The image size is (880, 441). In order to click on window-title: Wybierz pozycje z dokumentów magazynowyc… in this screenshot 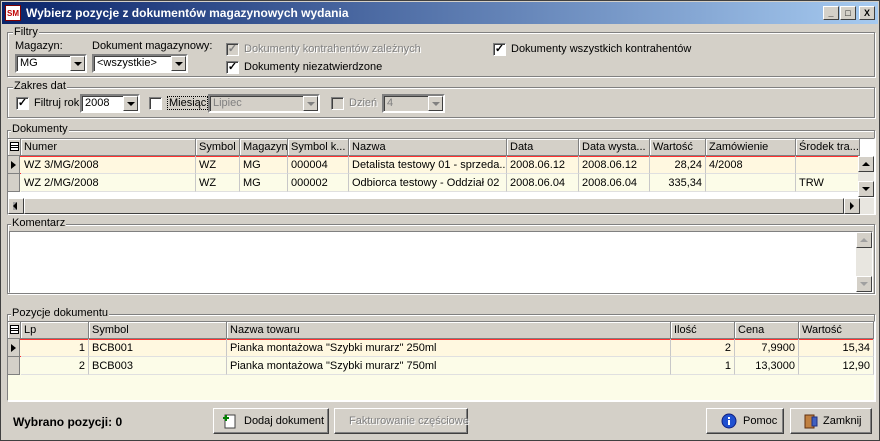, I will do `click(187, 13)`.